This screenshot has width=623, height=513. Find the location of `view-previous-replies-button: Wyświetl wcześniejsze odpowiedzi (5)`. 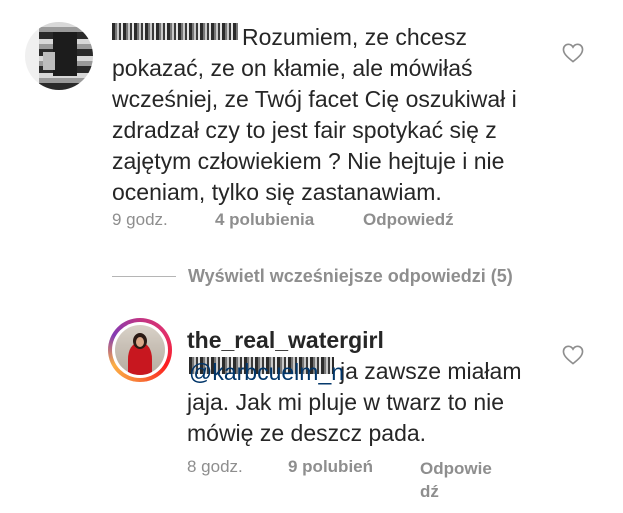

view-previous-replies-button: Wyświetl wcześniejsze odpowiedzi (5) is located at coordinates (312, 276).